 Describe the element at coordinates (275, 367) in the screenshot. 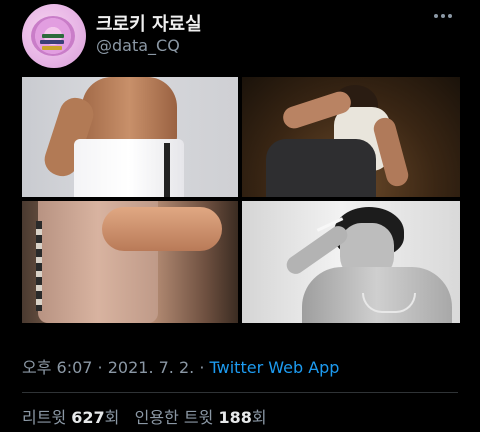

I see `source-app-link: Twitter Web App` at that location.